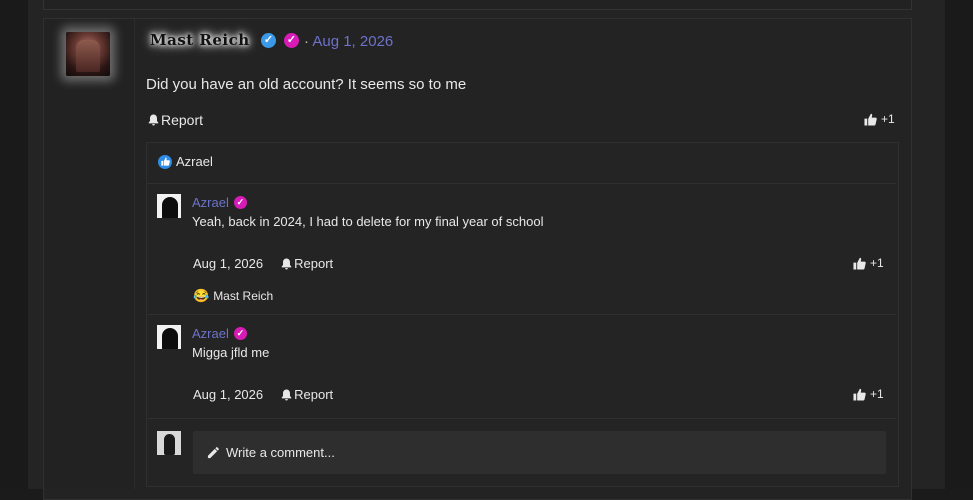  What do you see at coordinates (959, 244) in the screenshot?
I see `page-background-right` at bounding box center [959, 244].